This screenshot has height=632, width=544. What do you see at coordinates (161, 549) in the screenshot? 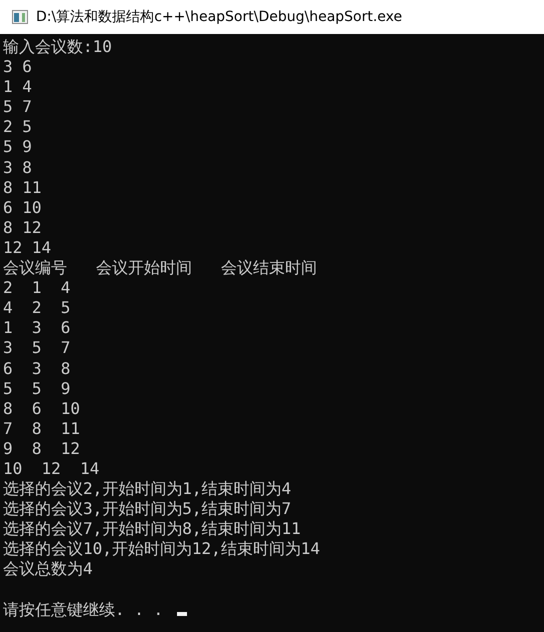
I see `console-line: 选择的会议10,开始时间为12,结束时间为14` at bounding box center [161, 549].